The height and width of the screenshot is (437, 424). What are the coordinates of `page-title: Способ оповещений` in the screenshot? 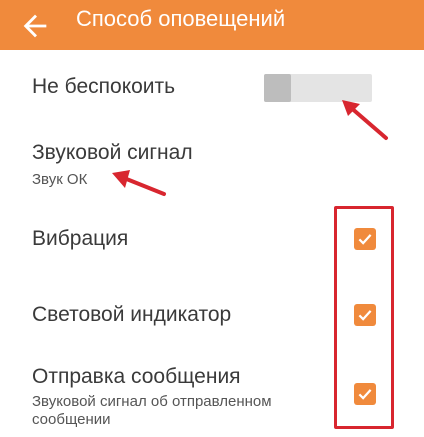 It's located at (181, 18).